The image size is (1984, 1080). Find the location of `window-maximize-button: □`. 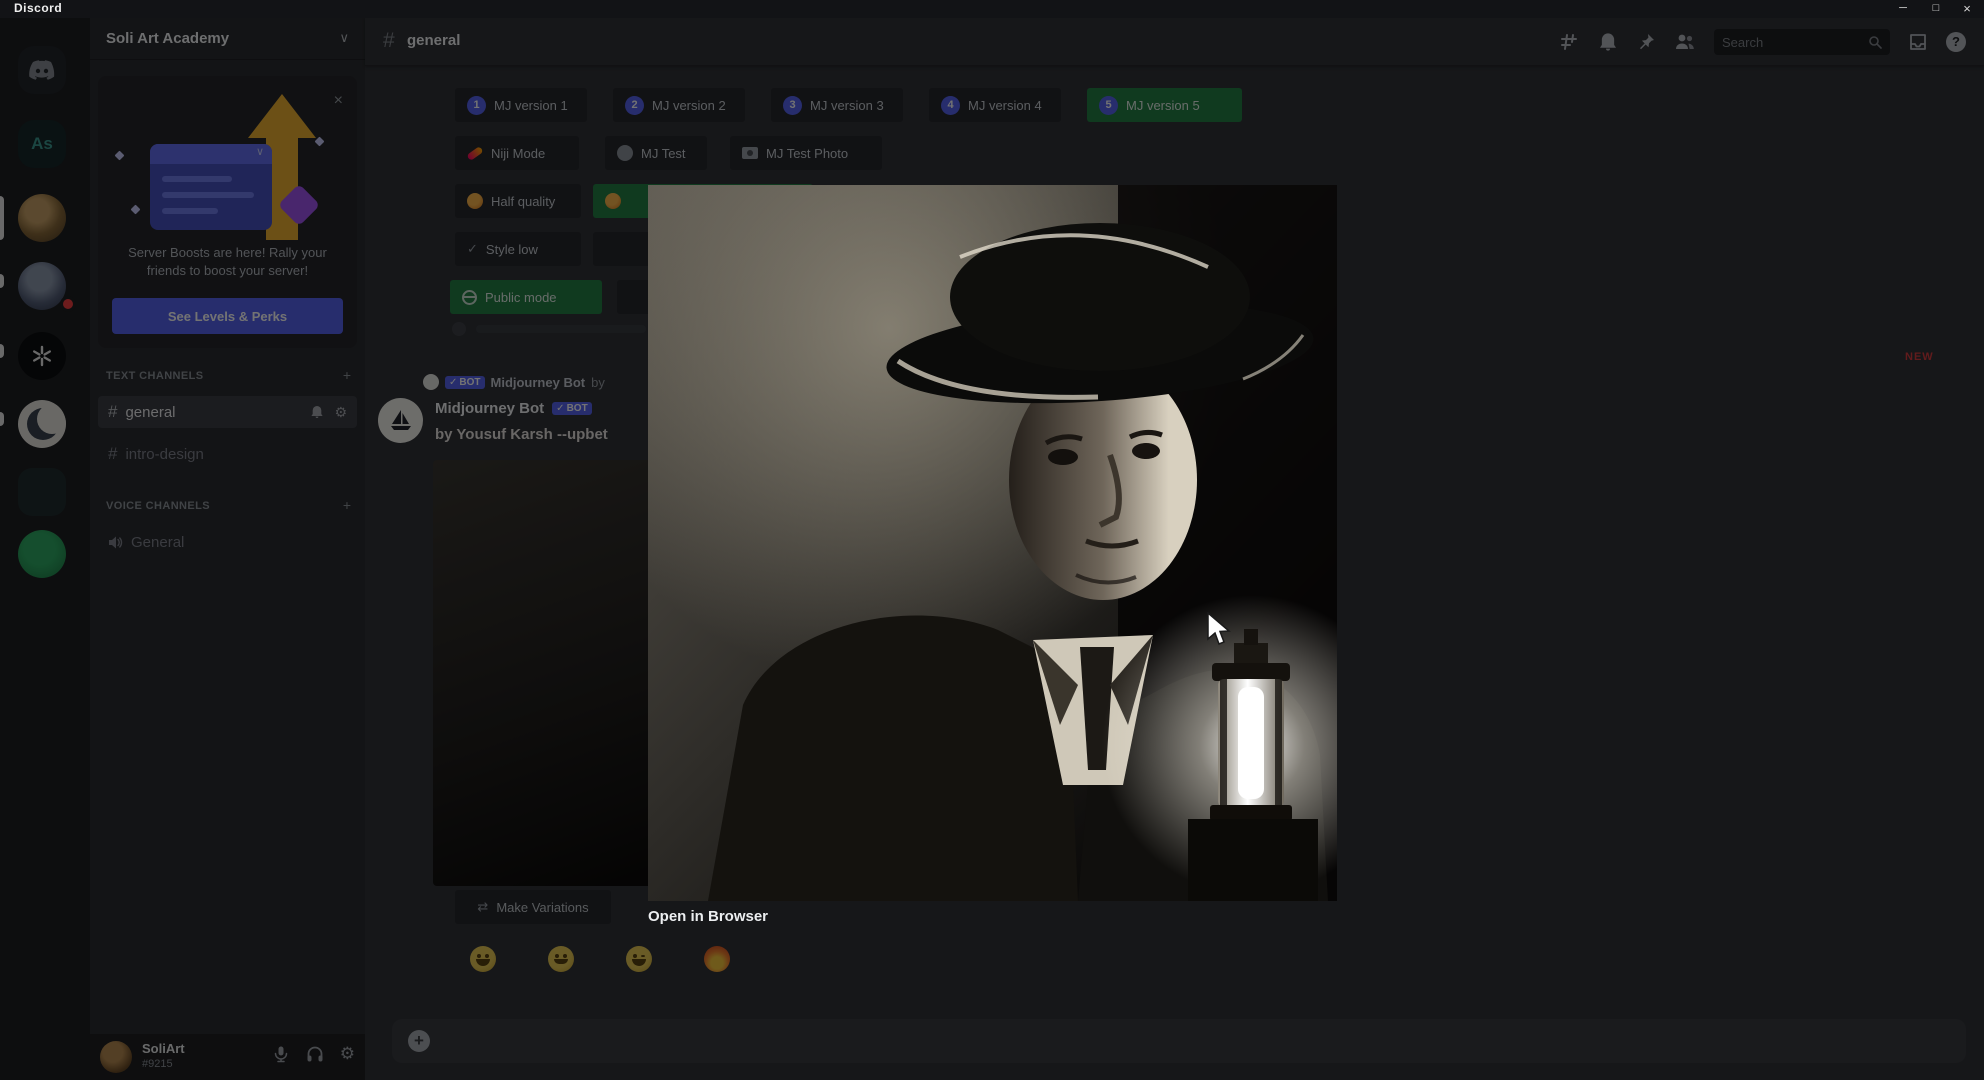

window-maximize-button: □ is located at coordinates (1936, 8).